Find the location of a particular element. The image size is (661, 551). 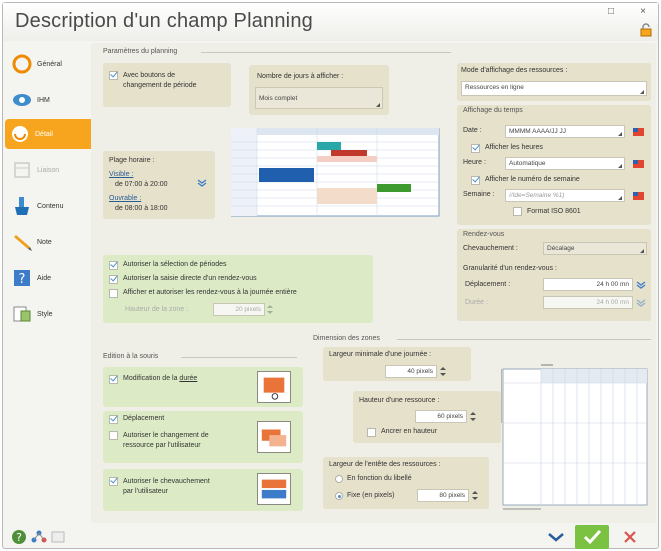

by-label-radio is located at coordinates (339, 479).